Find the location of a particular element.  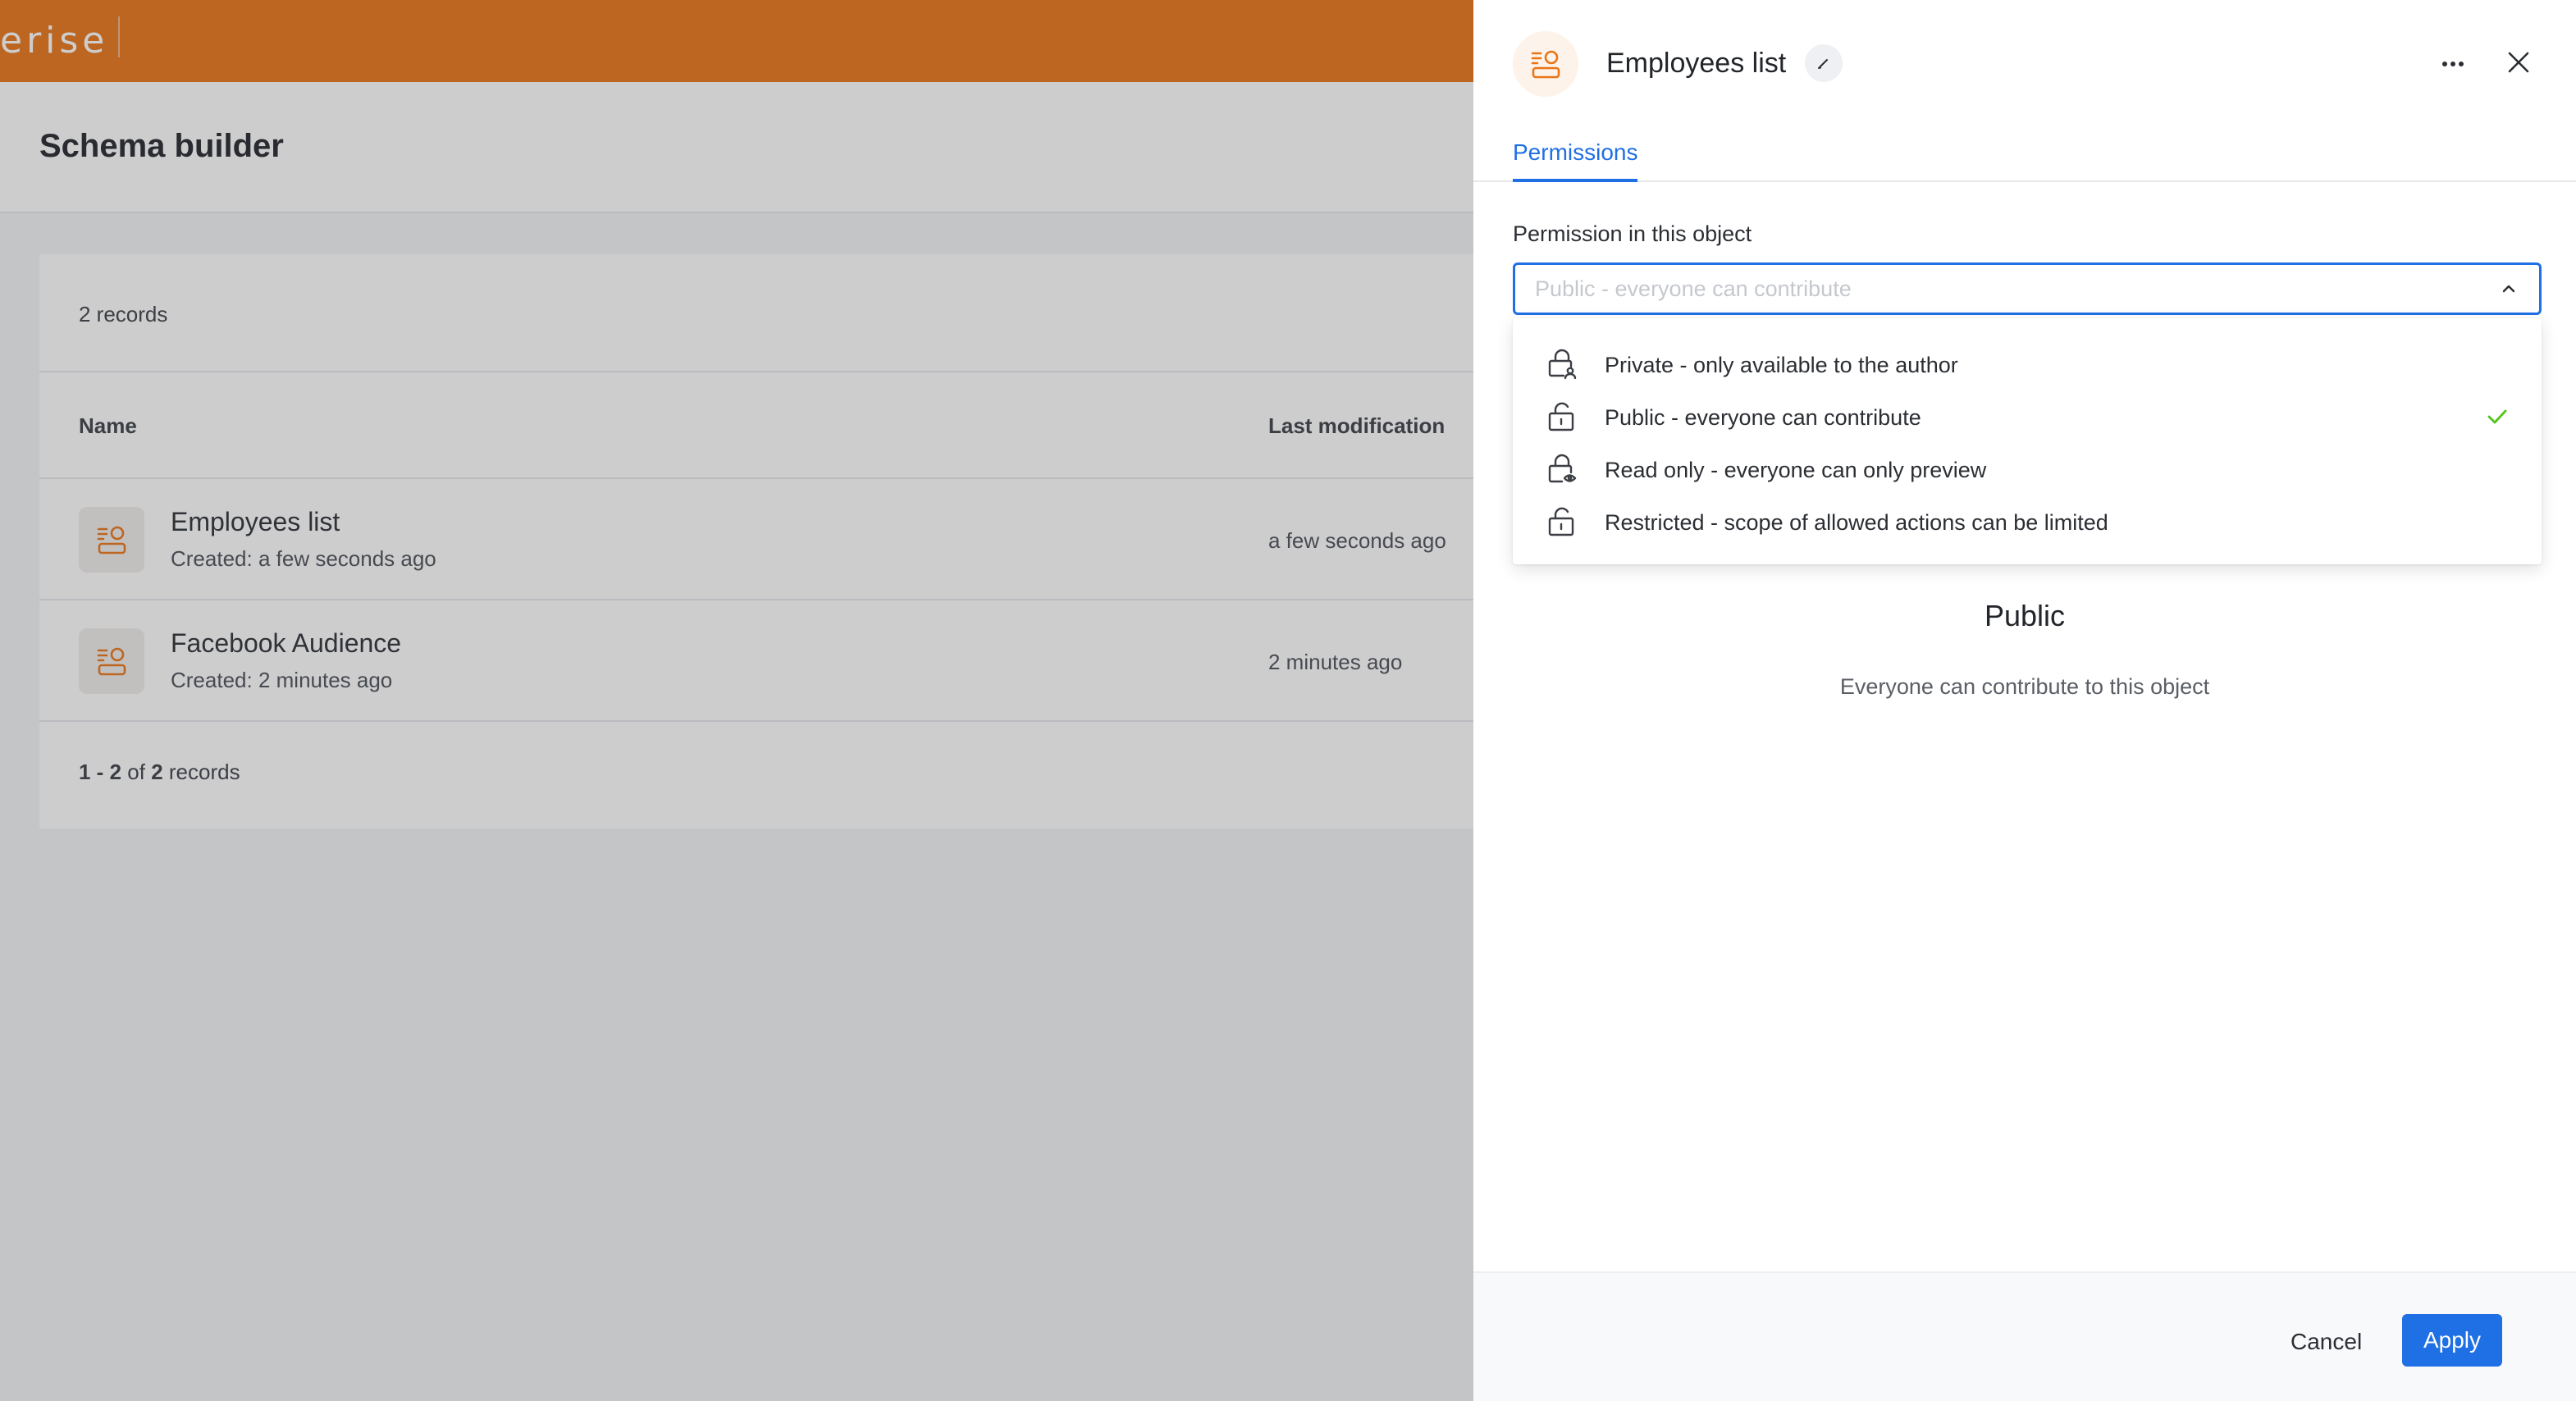

option-label: Public - everyone can contribute is located at coordinates (1763, 417).